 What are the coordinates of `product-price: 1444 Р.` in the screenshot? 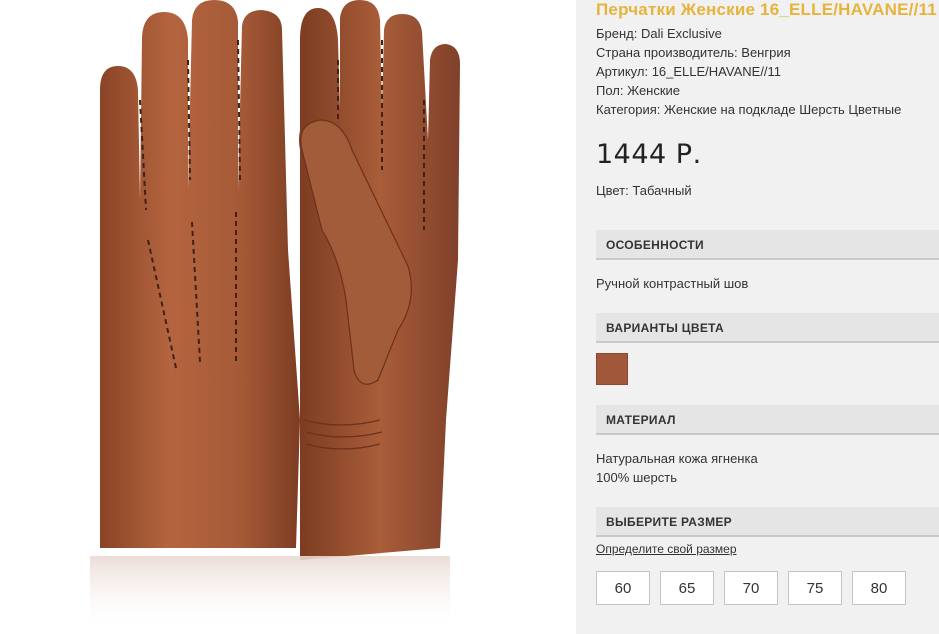 It's located at (649, 154).